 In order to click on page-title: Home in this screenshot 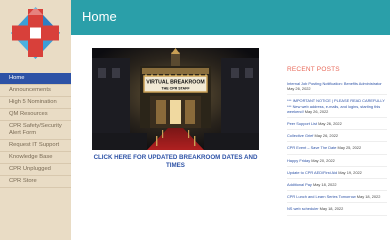, I will do `click(99, 16)`.